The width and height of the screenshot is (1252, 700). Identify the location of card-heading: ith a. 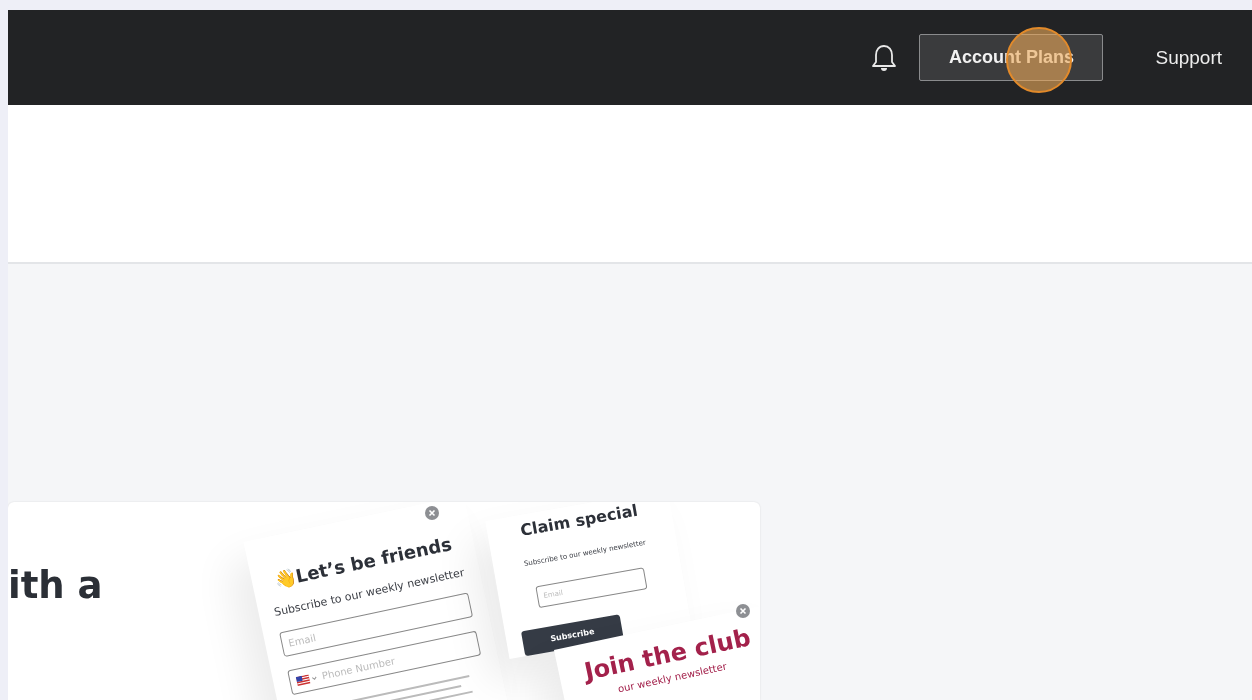
(55, 585).